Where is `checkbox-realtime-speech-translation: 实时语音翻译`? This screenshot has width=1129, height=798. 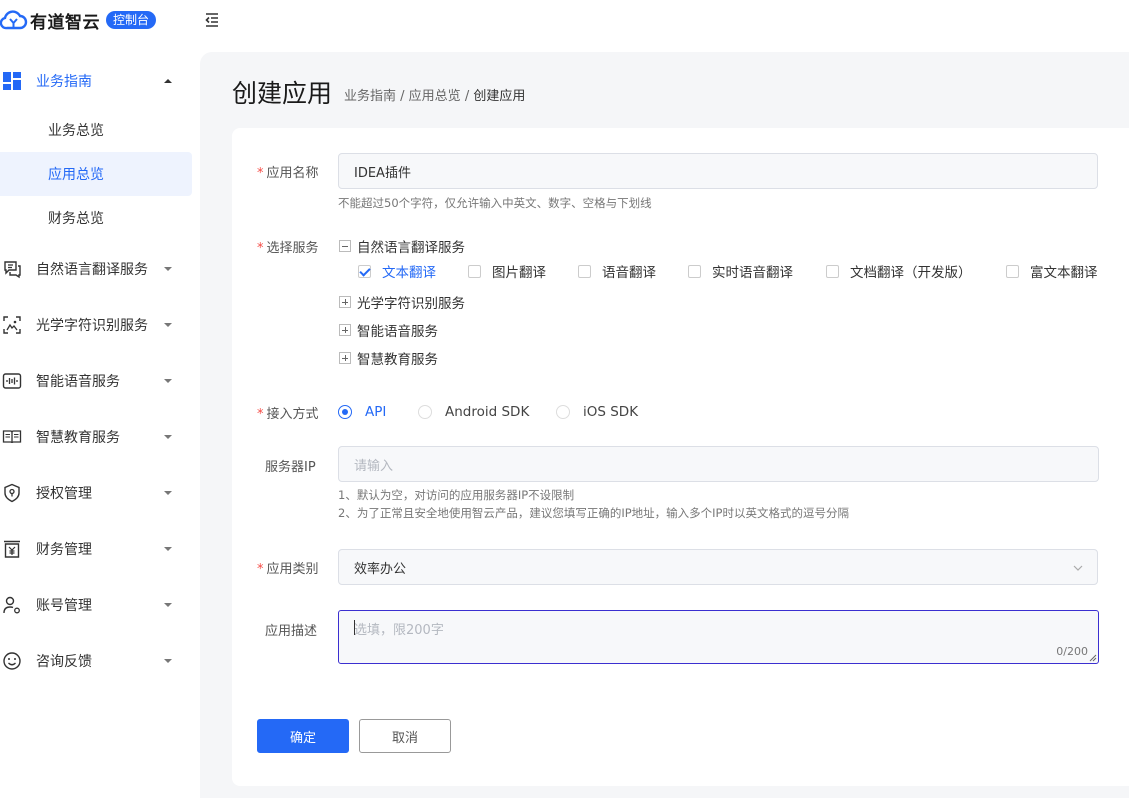 checkbox-realtime-speech-translation: 实时语音翻译 is located at coordinates (740, 271).